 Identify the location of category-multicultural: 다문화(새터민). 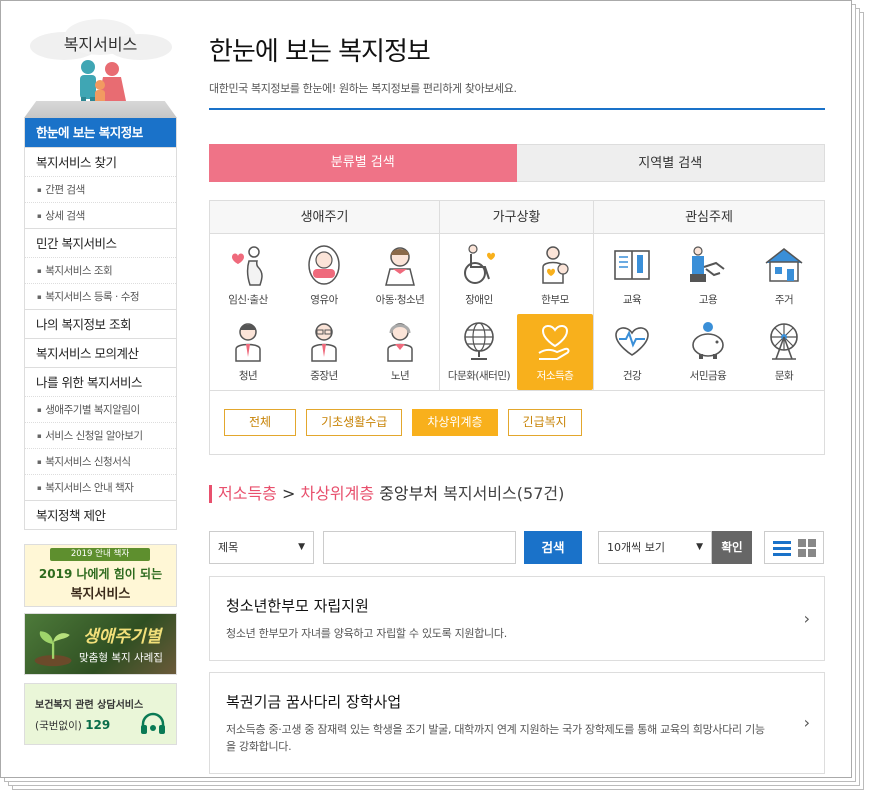
(479, 352).